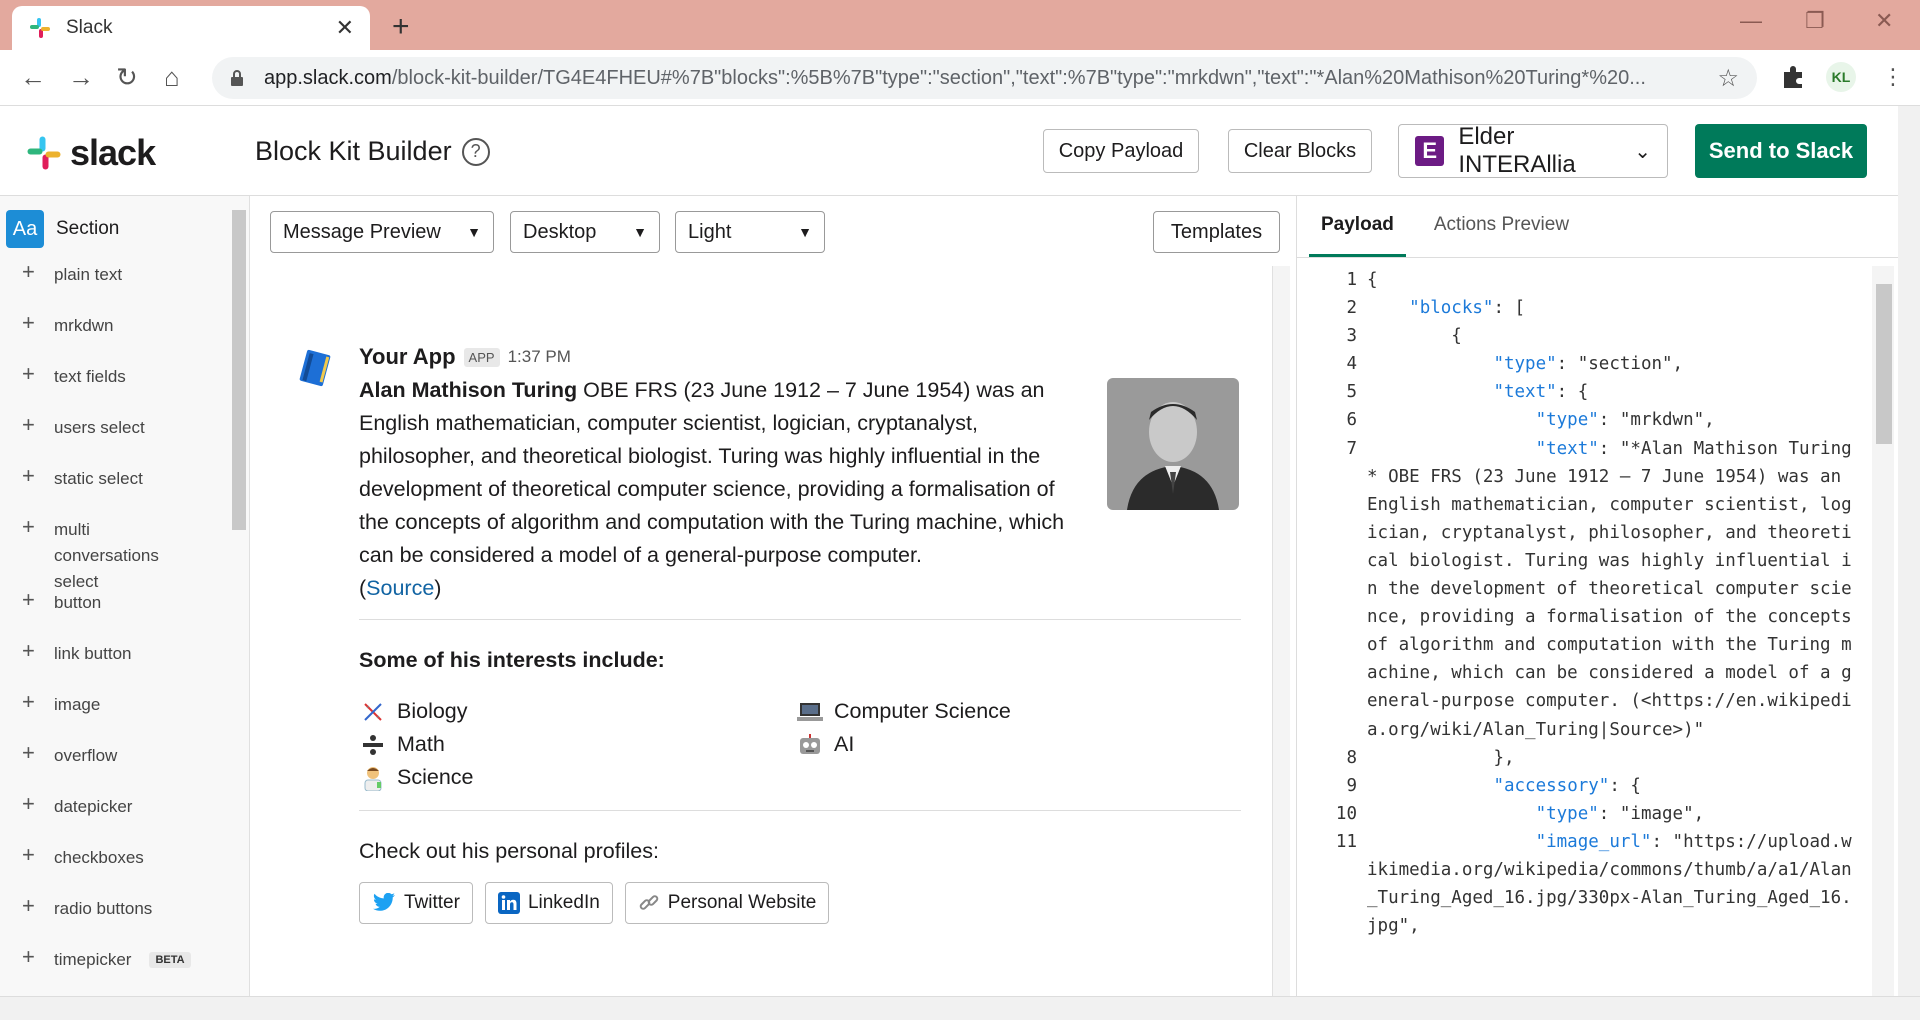 The image size is (1920, 1020). I want to click on linkedin-button: LinkedIn, so click(548, 903).